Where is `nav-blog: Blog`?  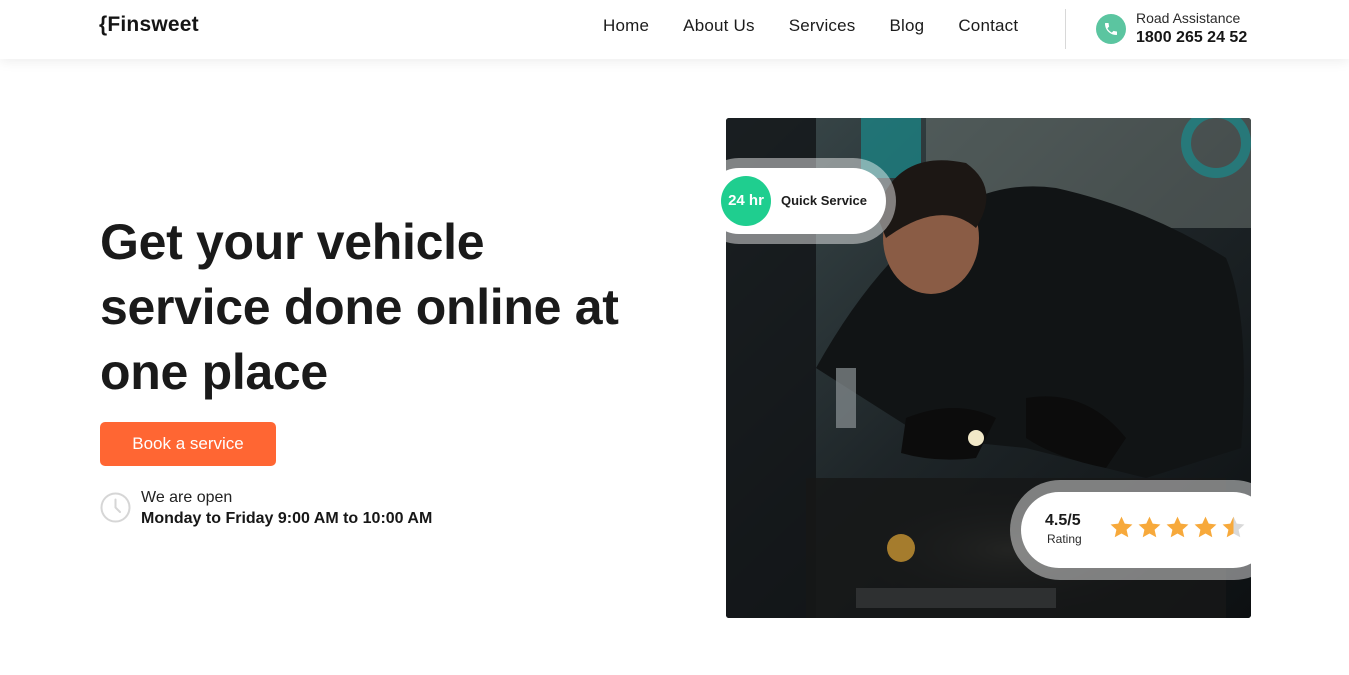 nav-blog: Blog is located at coordinates (906, 26).